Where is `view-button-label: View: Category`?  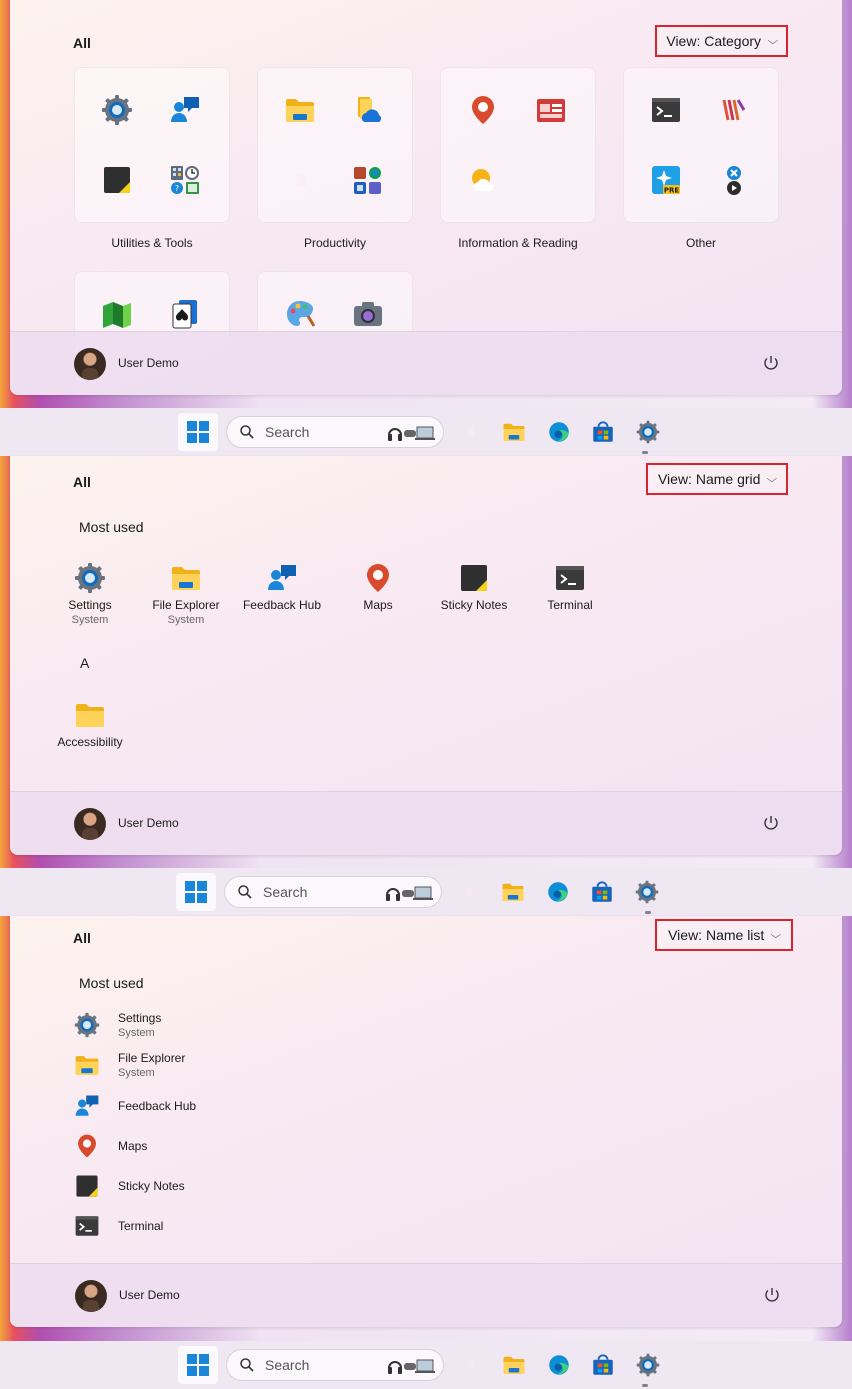
view-button-label: View: Category is located at coordinates (714, 41).